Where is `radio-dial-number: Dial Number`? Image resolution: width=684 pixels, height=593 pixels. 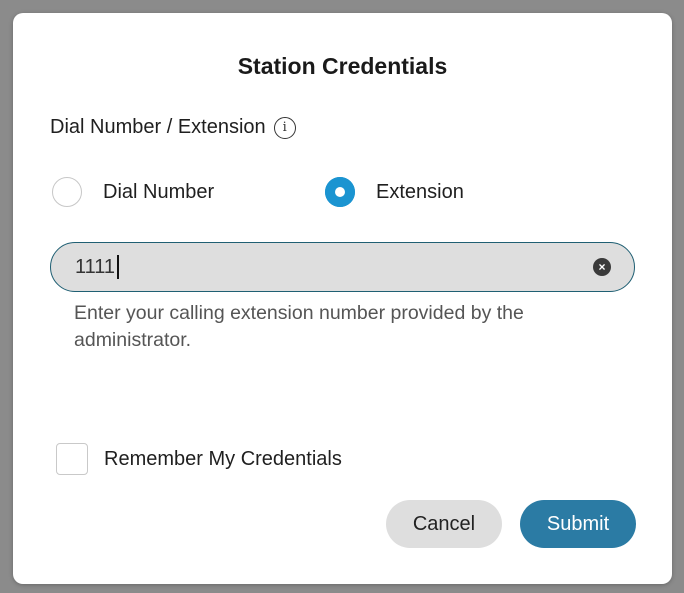
radio-dial-number: Dial Number is located at coordinates (133, 192).